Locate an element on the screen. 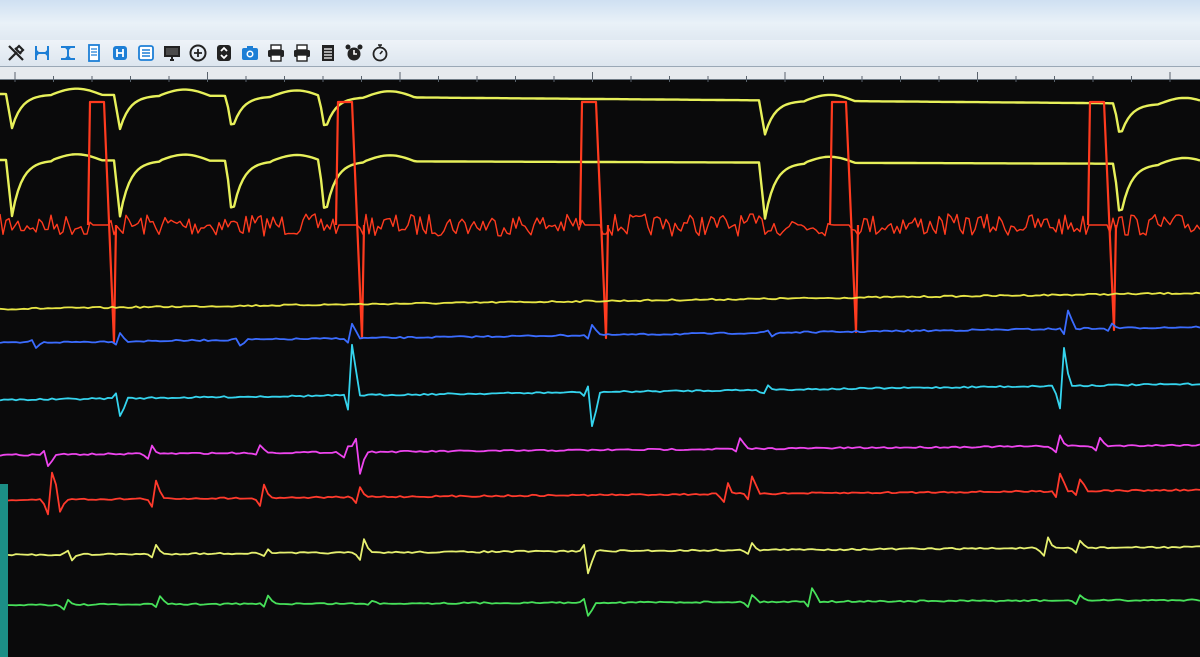 This screenshot has width=1200, height=657. page-icon is located at coordinates (94, 53).